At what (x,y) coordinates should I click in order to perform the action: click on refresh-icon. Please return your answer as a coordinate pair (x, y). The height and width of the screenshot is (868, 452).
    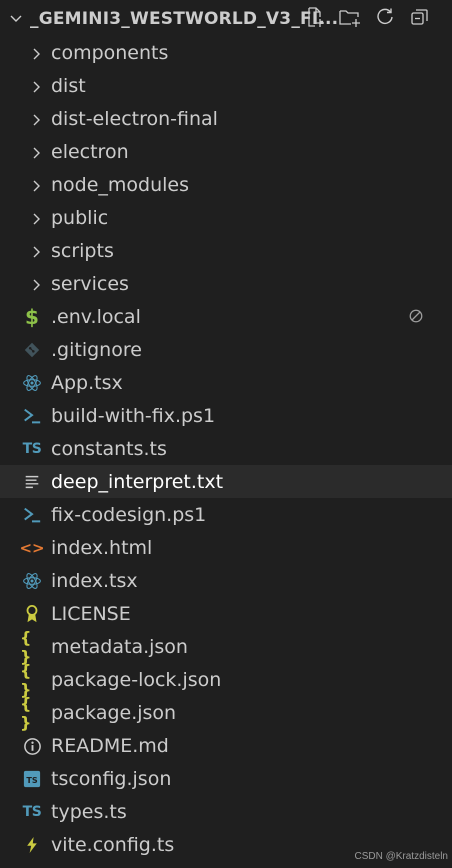
    Looking at the image, I should click on (385, 16).